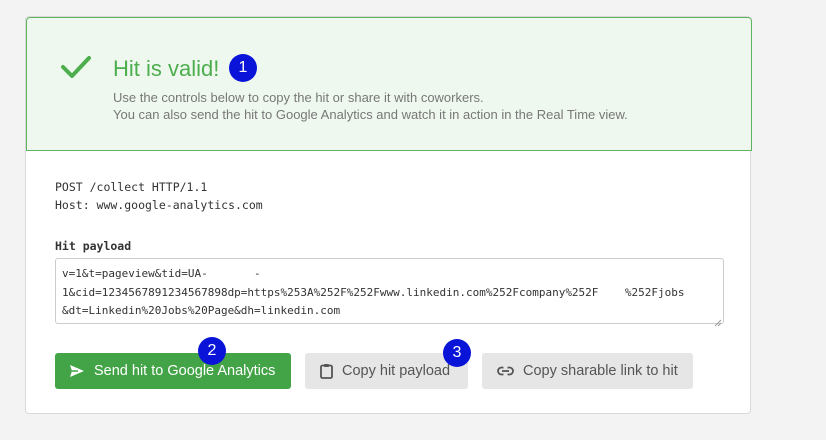 The image size is (826, 440). I want to click on annotation-badge-1: 1, so click(243, 68).